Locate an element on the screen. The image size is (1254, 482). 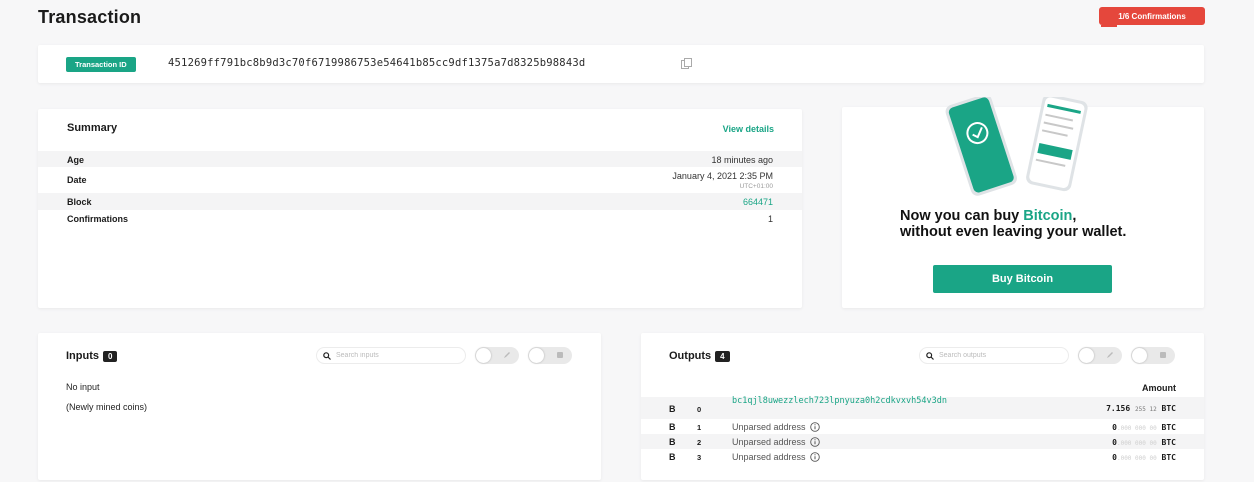
summary-timezone: UTC+01:00 is located at coordinates (756, 186).